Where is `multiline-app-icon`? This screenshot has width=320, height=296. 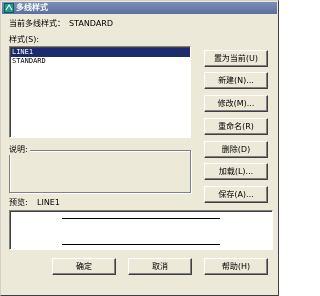 multiline-app-icon is located at coordinates (9, 8).